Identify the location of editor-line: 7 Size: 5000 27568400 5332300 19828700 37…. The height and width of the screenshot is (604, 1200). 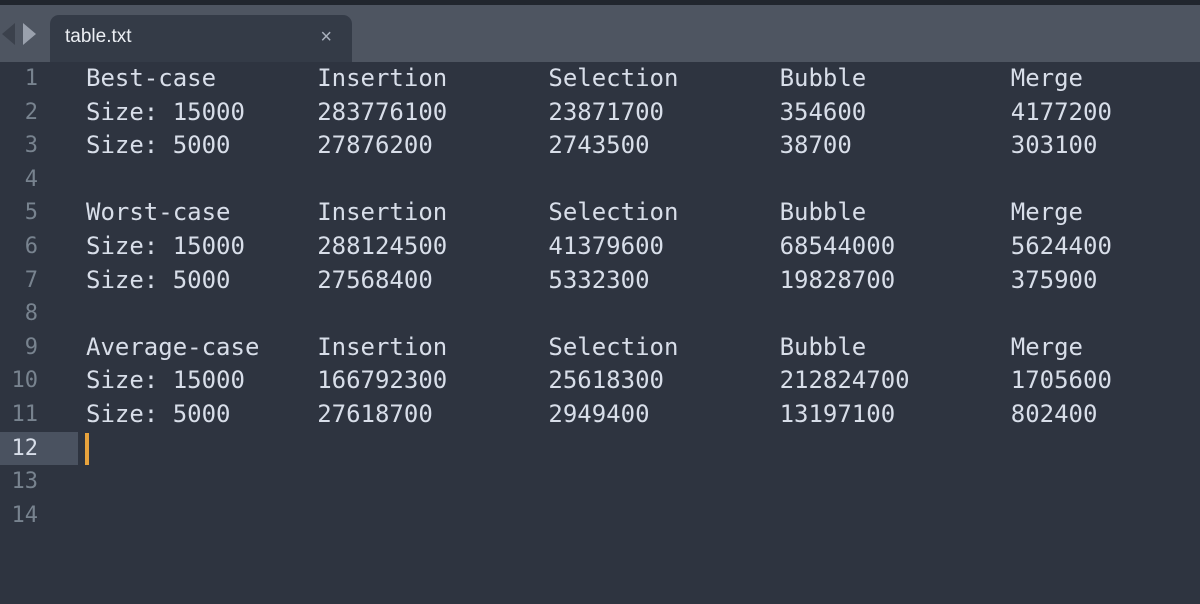
(600, 281).